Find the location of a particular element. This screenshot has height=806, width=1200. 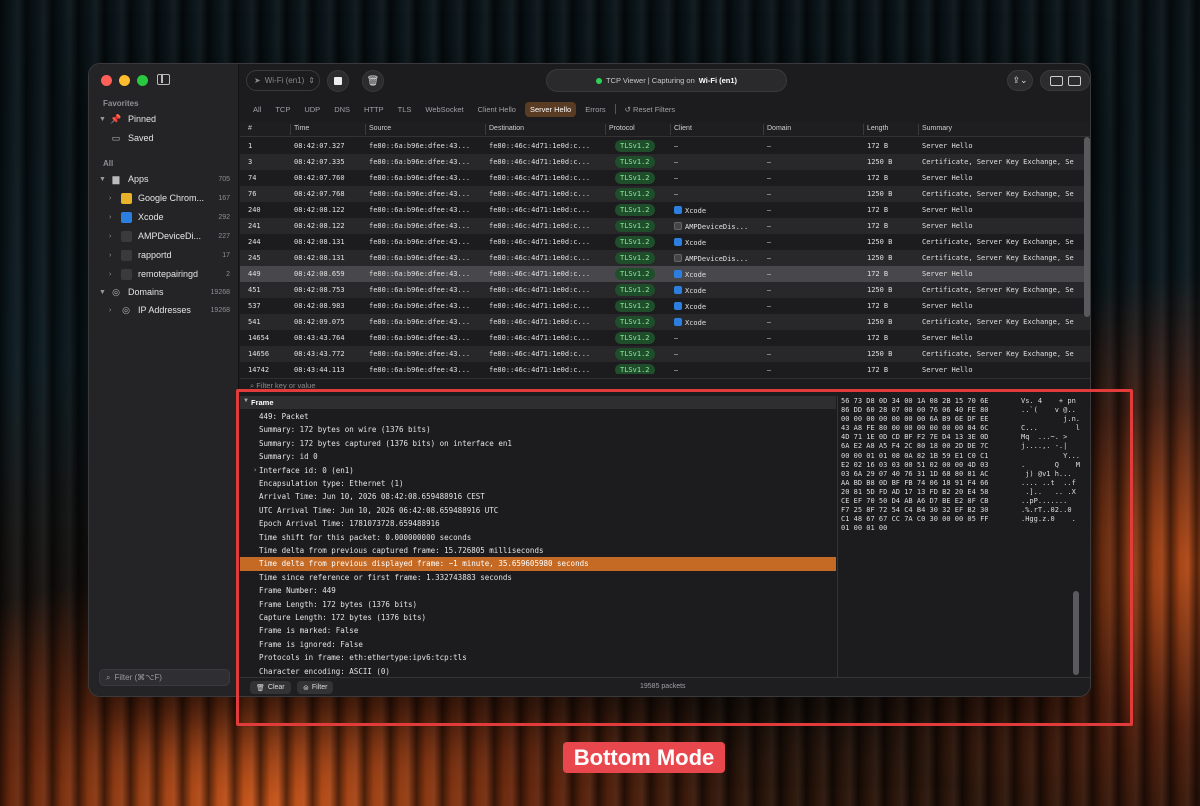

sidebar-toggle-icon is located at coordinates (163, 79).